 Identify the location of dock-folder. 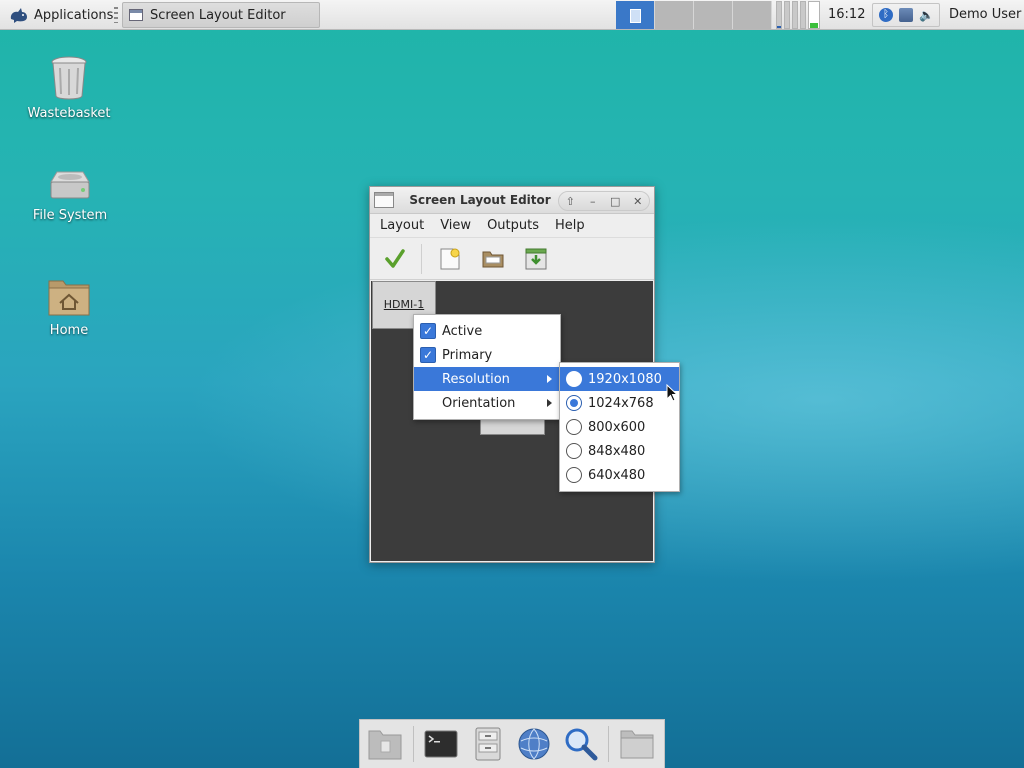
(636, 744).